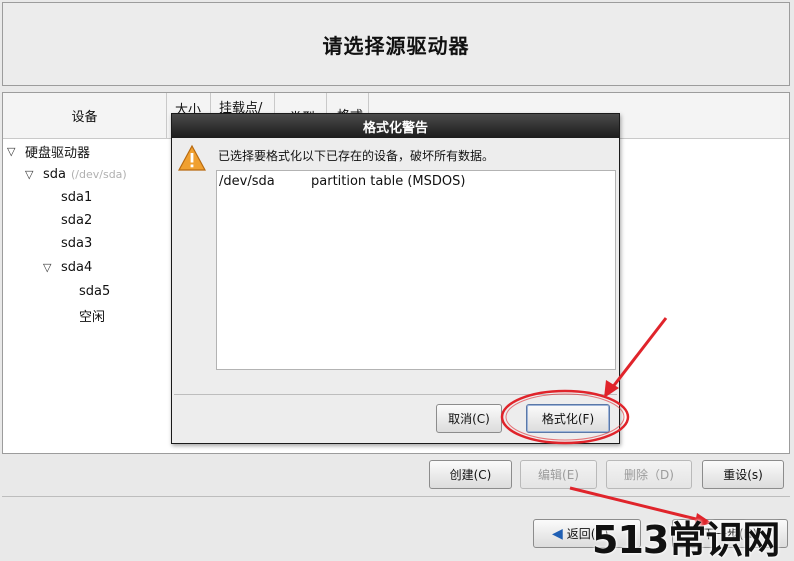  I want to click on warning-icon, so click(192, 157).